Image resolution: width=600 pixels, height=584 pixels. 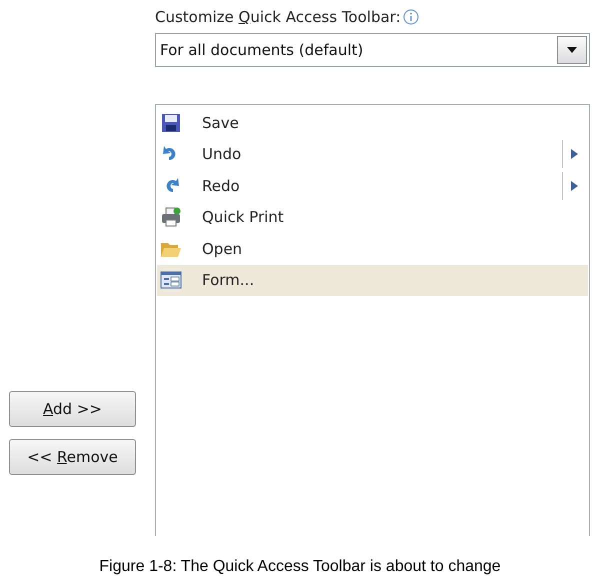 I want to click on command-list-item: Save, so click(x=372, y=122).